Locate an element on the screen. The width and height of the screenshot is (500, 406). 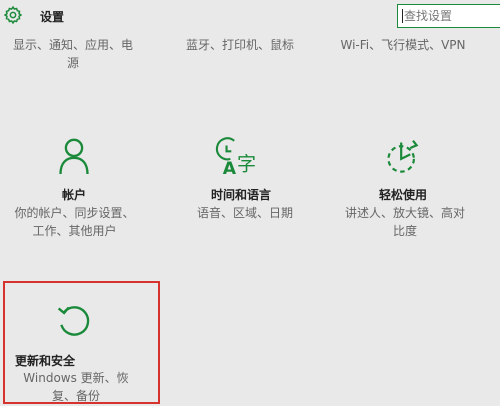
tile-accounts-title: 帐户 is located at coordinates (74, 195).